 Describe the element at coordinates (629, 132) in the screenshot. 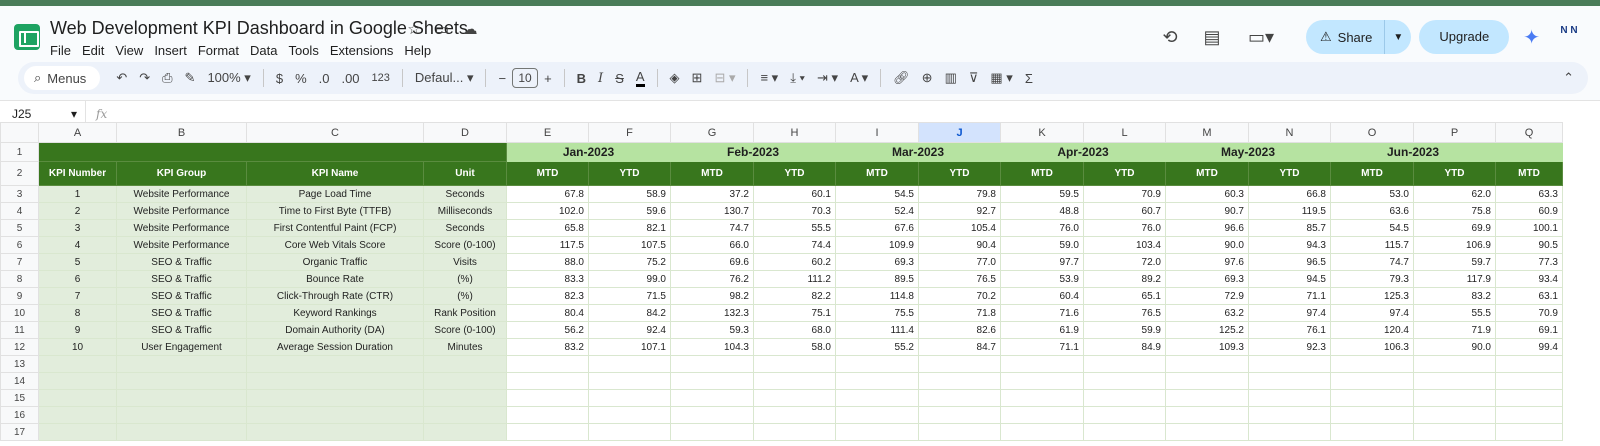

I see `column-header-f: F` at that location.